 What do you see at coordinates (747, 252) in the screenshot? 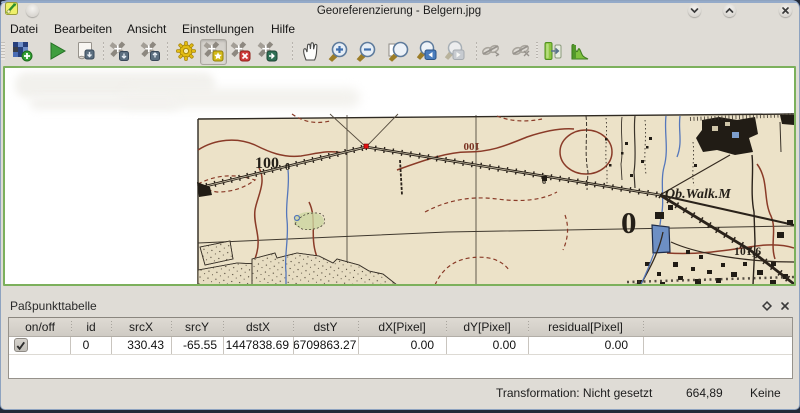
I see `svg-text: 101,6` at bounding box center [747, 252].